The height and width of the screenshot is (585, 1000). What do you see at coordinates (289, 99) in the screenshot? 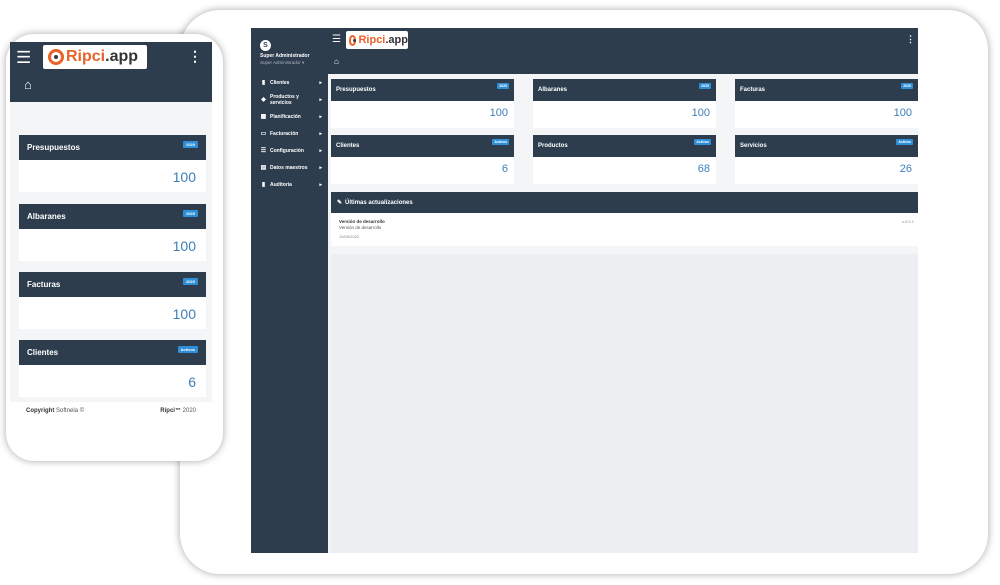
I see `sidebar-item-productos-servicios: ◆ Productos y servicios ▸` at bounding box center [289, 99].